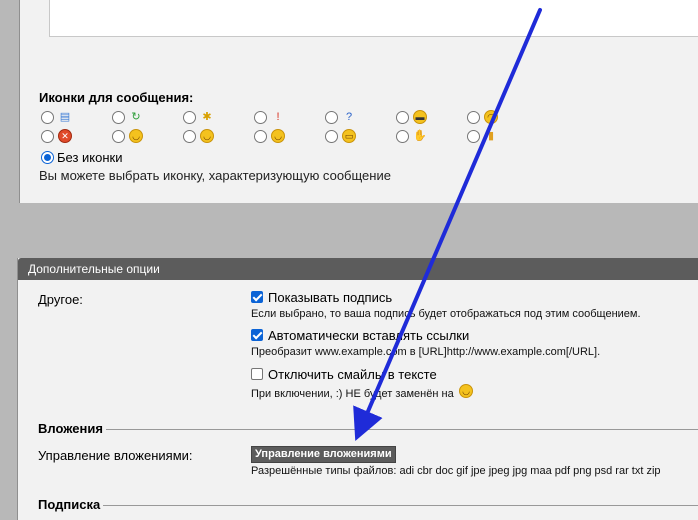 Image resolution: width=698 pixels, height=520 pixels. I want to click on wink-smiley-icon: ◠, so click(491, 117).